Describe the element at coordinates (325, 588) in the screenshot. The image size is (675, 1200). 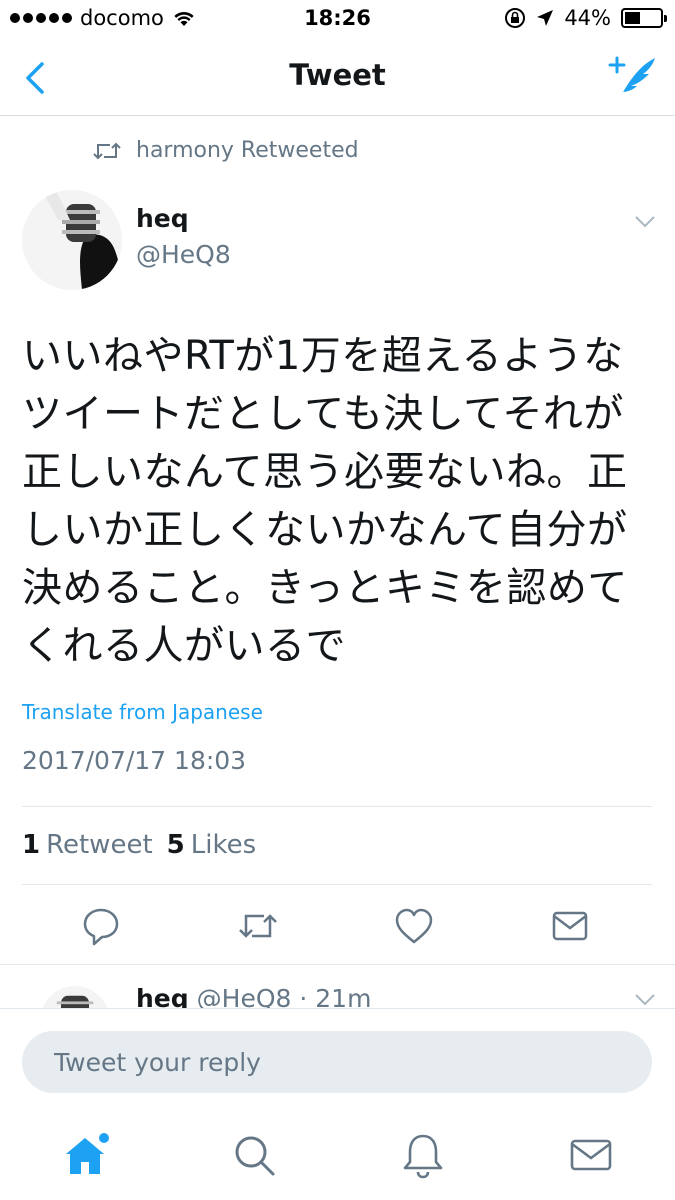
I see `tweet-text-line: 決めること。きっとキミを認めて` at that location.